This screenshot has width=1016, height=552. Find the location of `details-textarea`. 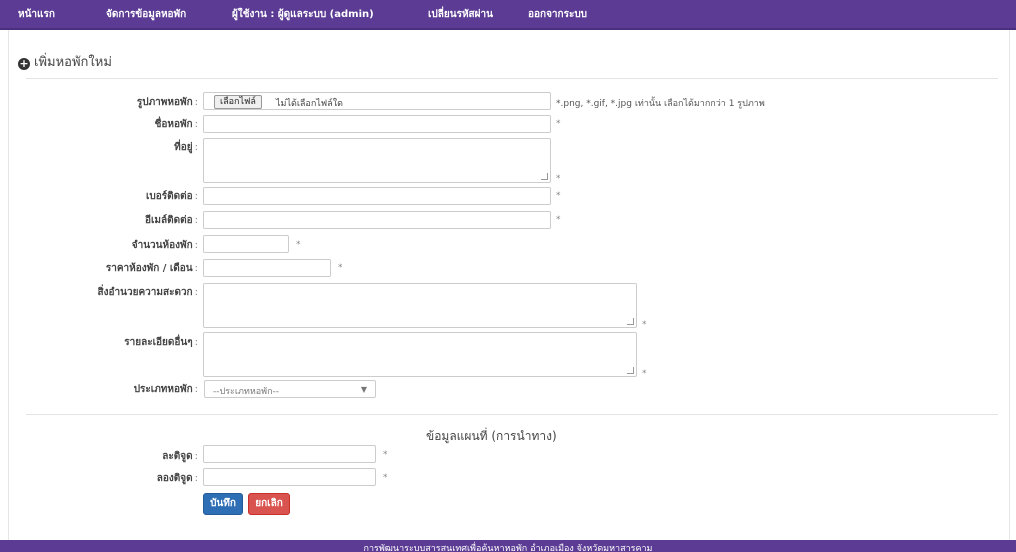

details-textarea is located at coordinates (420, 354).